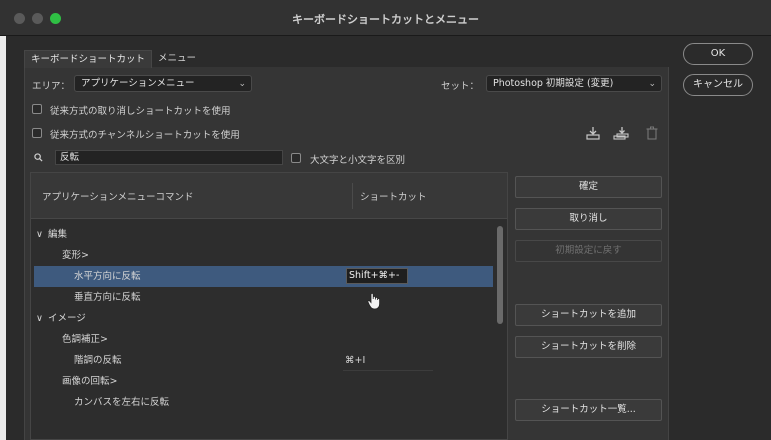 The height and width of the screenshot is (440, 771). What do you see at coordinates (296, 158) in the screenshot?
I see `match-case-checkbox` at bounding box center [296, 158].